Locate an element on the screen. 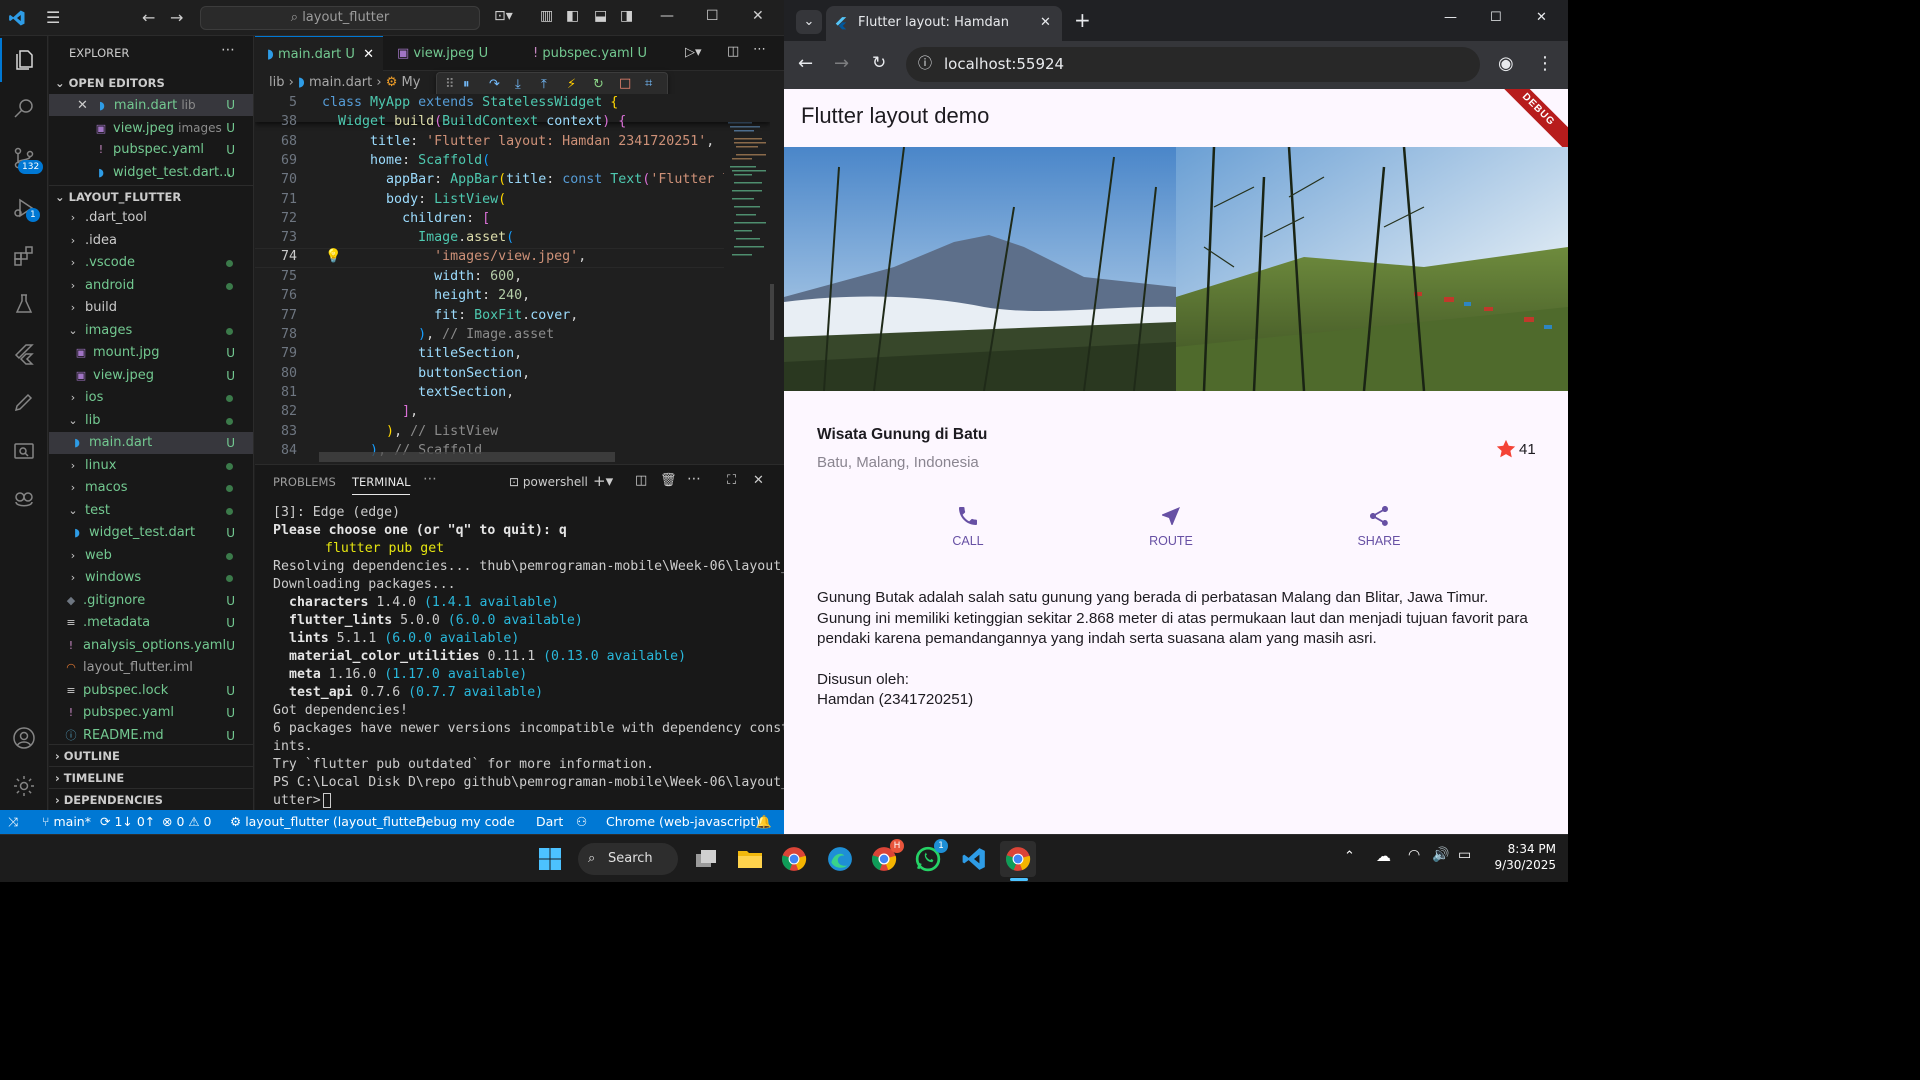 This screenshot has width=1920, height=1080. tree-folder: › web is located at coordinates (151, 556).